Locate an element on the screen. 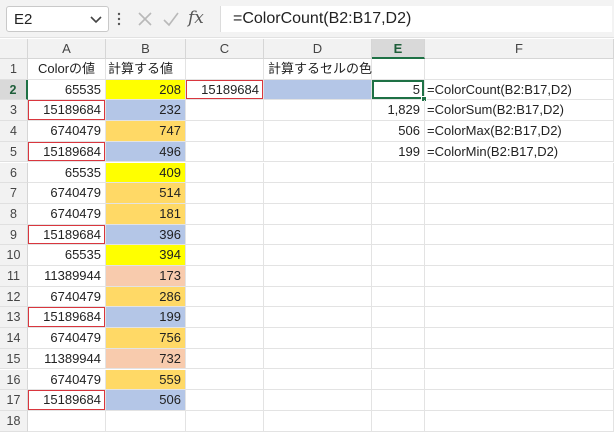  cell-e4: 506 is located at coordinates (398, 131).